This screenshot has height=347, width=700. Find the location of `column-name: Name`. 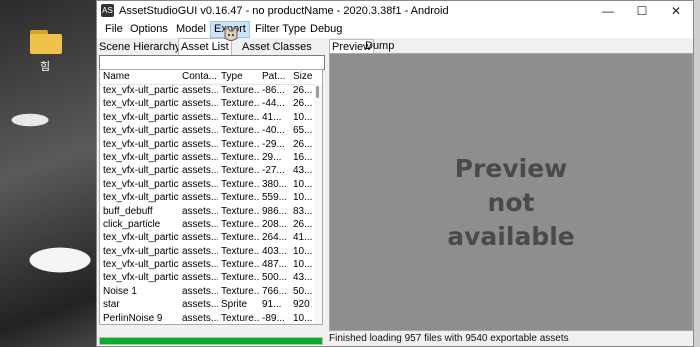

column-name: Name is located at coordinates (141, 76).